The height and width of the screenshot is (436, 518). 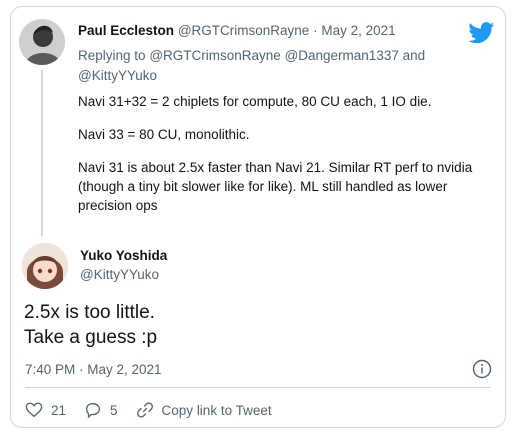 I want to click on main-author-handle: @KittyYYuko, so click(x=119, y=274).